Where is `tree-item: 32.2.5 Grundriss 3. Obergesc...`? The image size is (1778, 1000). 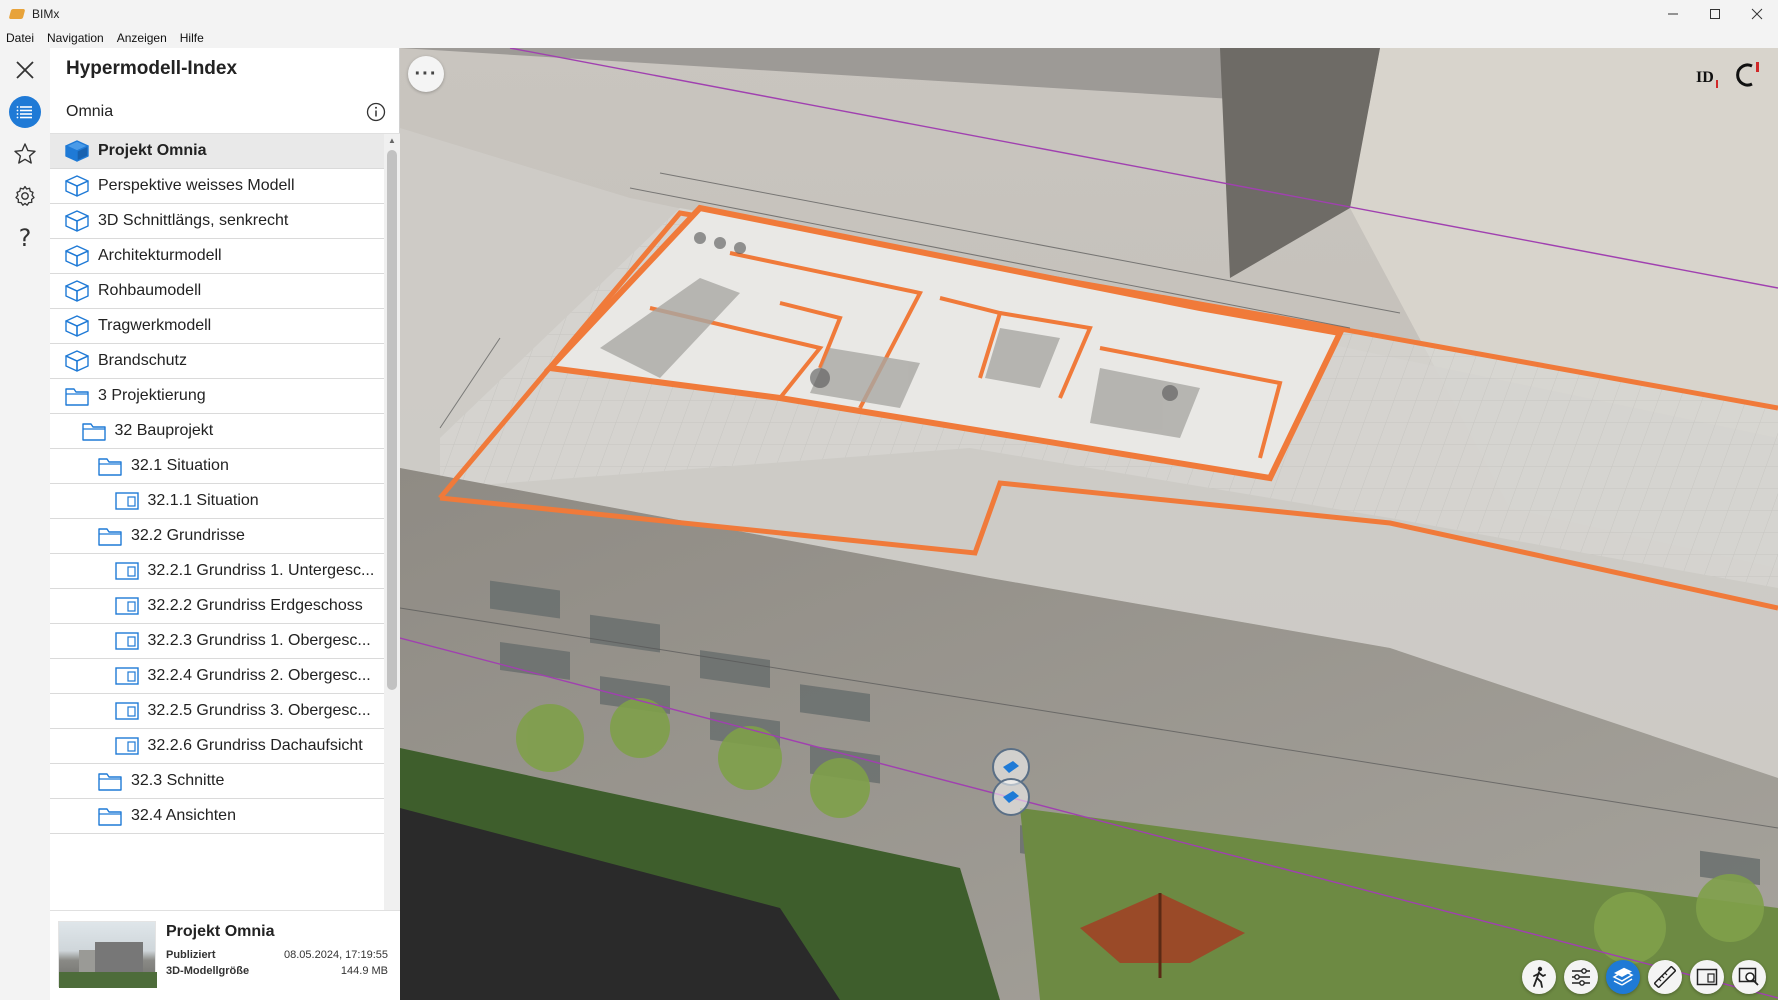
tree-item: 32.2.5 Grundriss 3. Obergesc... is located at coordinates (217, 711).